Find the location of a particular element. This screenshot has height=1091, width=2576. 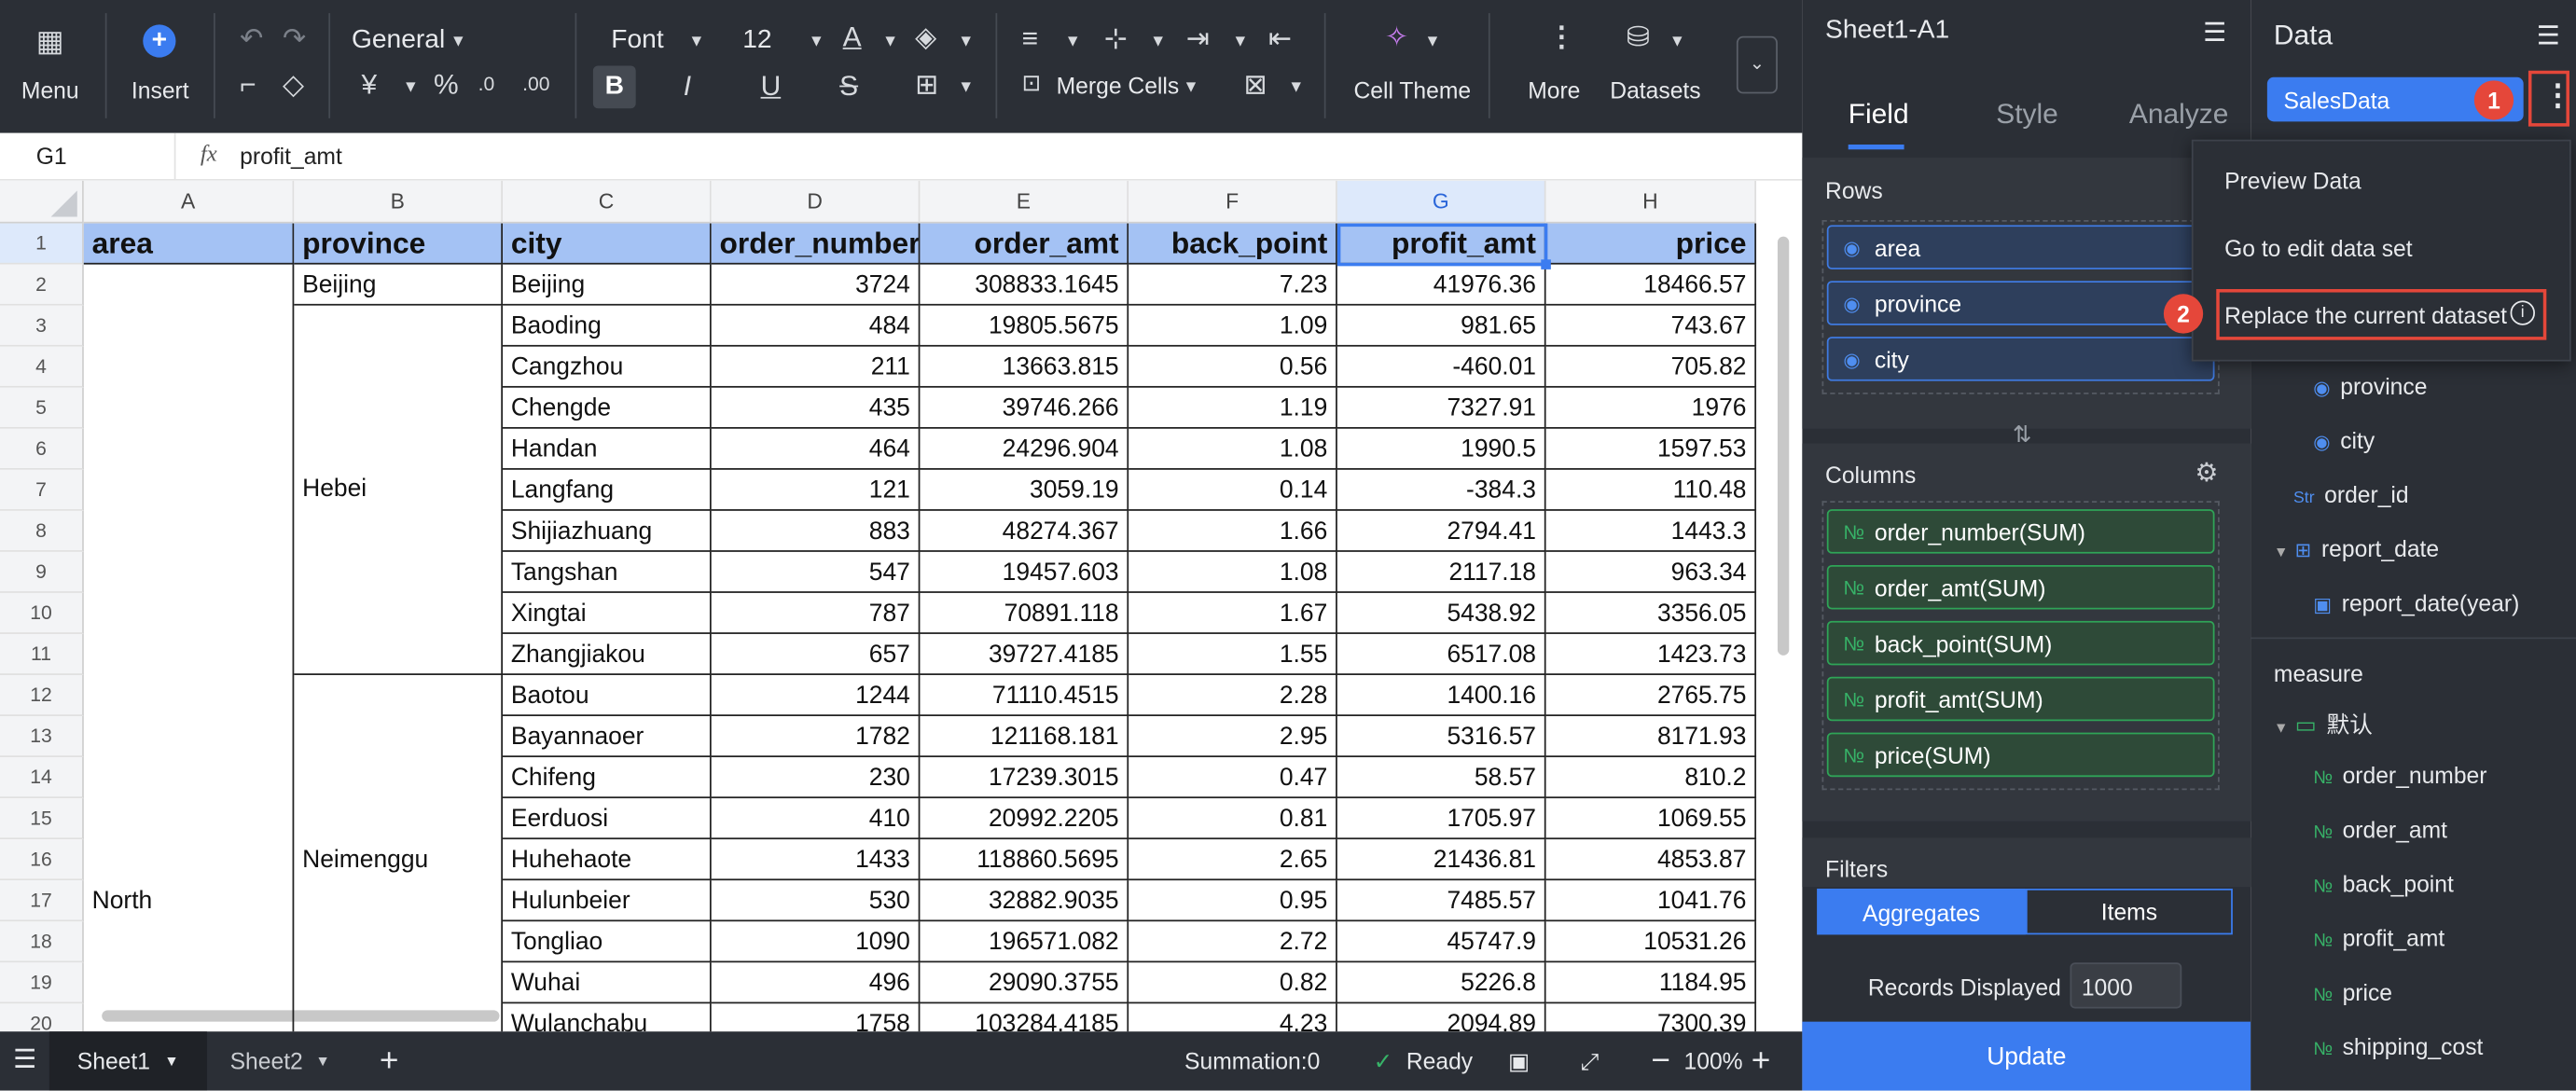

italic-icon: I is located at coordinates (687, 87).